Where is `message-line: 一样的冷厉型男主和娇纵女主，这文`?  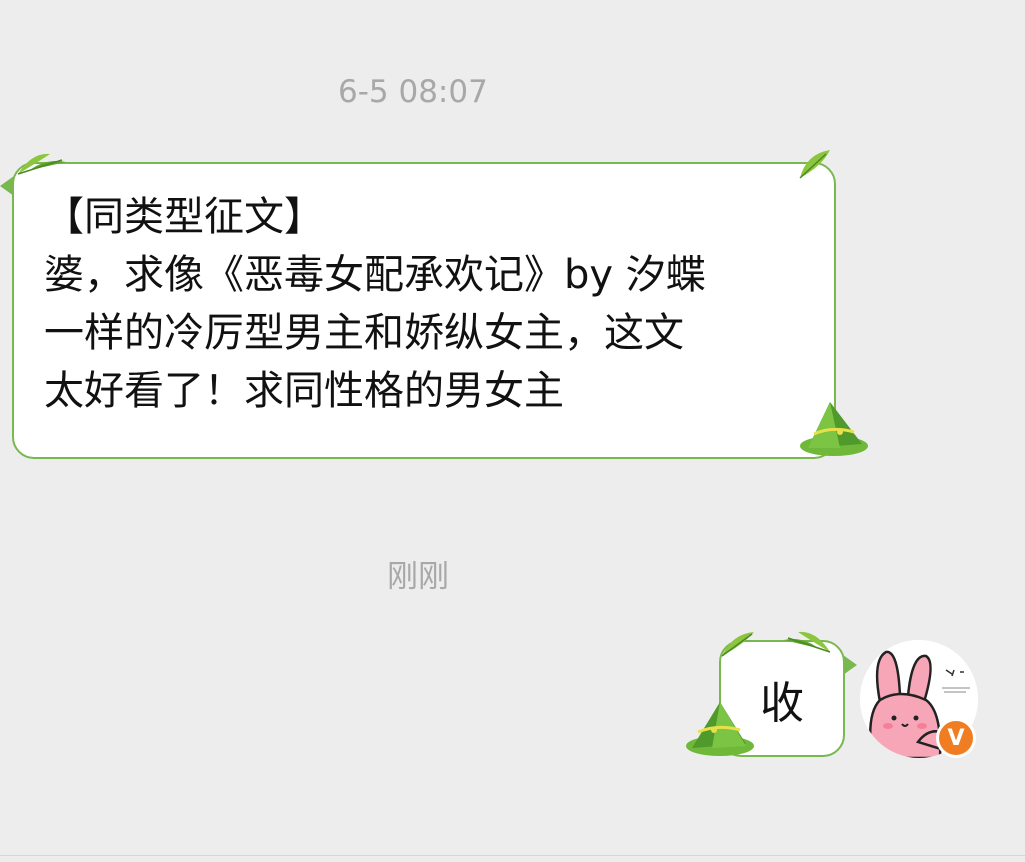 message-line: 一样的冷厉型男主和娇纵女主，这文 is located at coordinates (364, 333).